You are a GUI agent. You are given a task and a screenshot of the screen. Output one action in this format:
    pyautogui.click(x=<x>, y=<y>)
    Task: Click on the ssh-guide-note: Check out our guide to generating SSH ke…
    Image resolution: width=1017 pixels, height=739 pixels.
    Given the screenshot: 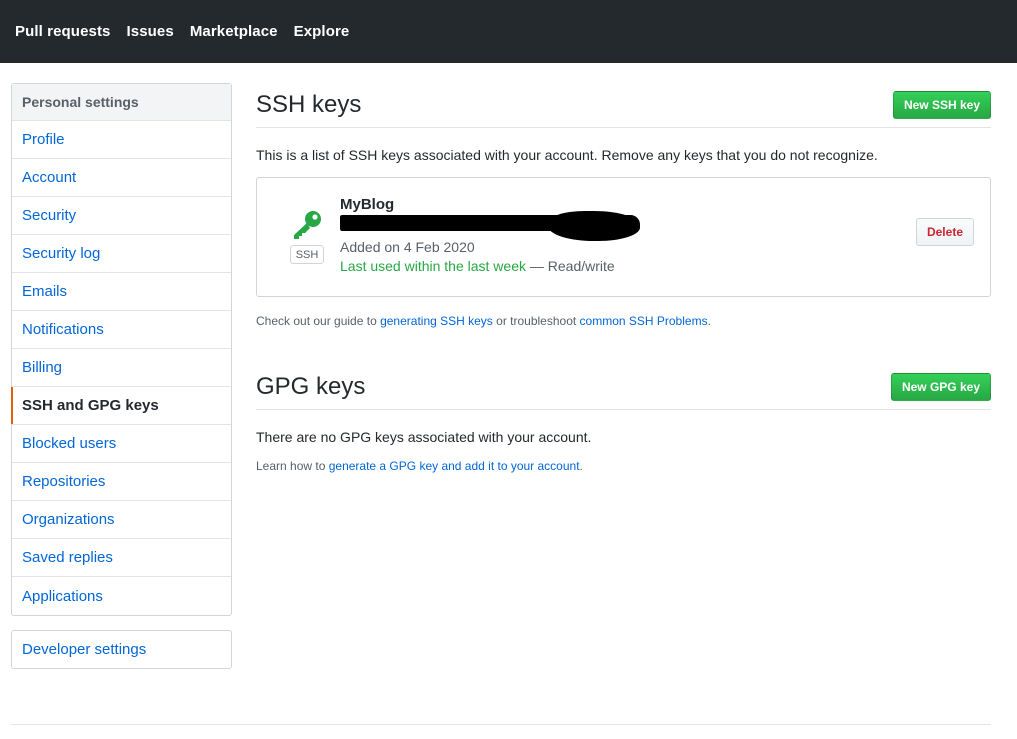 What is the action you would take?
    pyautogui.click(x=623, y=321)
    